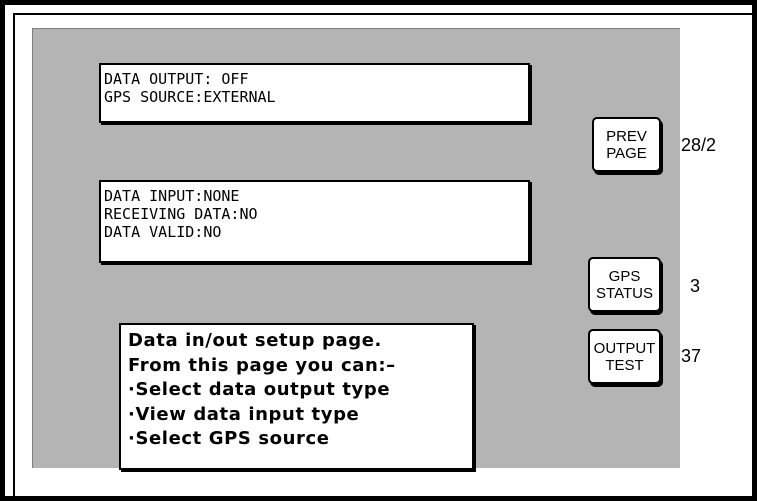 The width and height of the screenshot is (757, 501). Describe the element at coordinates (699, 145) in the screenshot. I see `prev-page-ref: 28/2` at that location.